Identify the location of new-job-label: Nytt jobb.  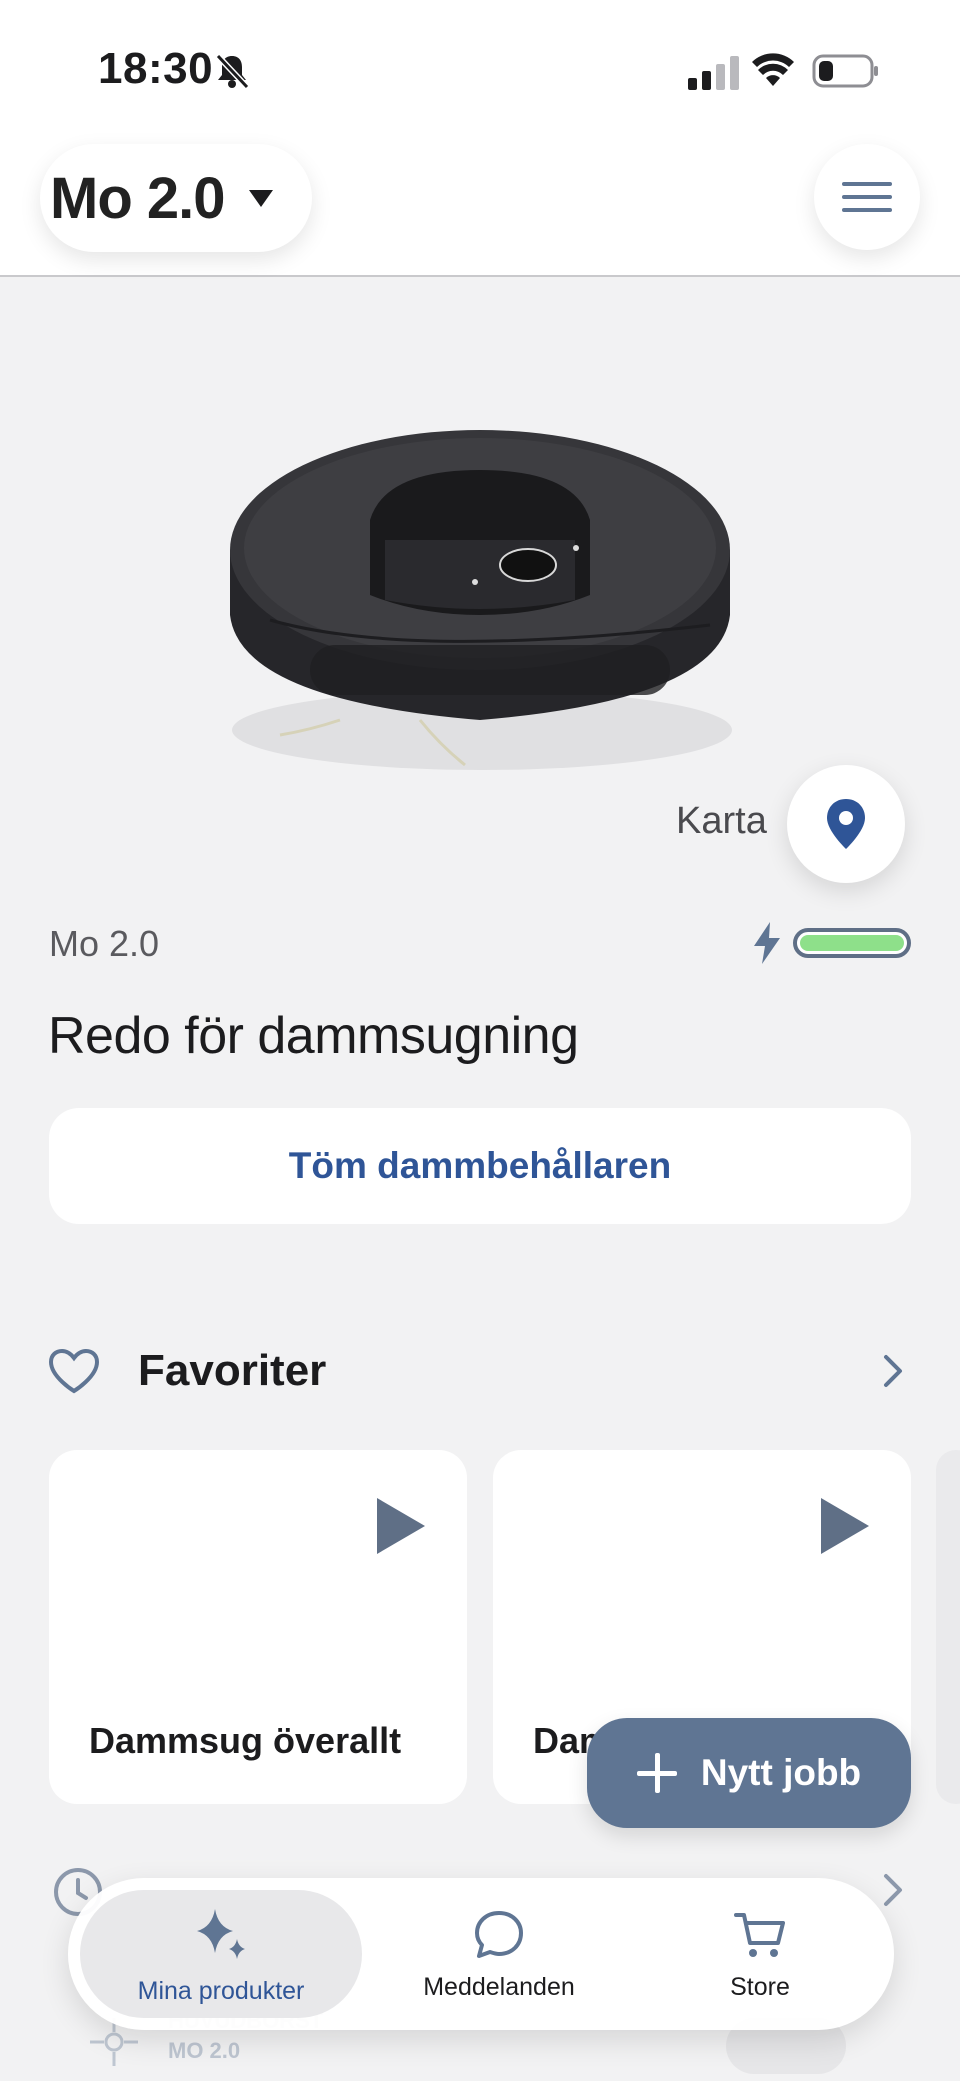
(781, 1772).